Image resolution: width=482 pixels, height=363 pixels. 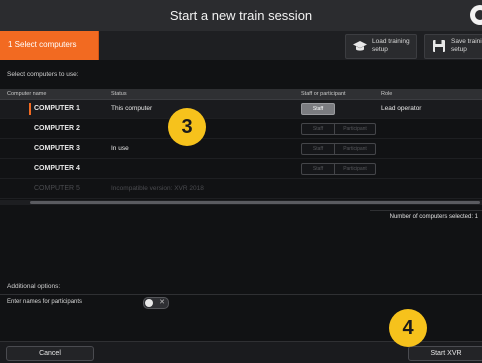 What do you see at coordinates (57, 108) in the screenshot?
I see `computer-name: COMPUTER 1` at bounding box center [57, 108].